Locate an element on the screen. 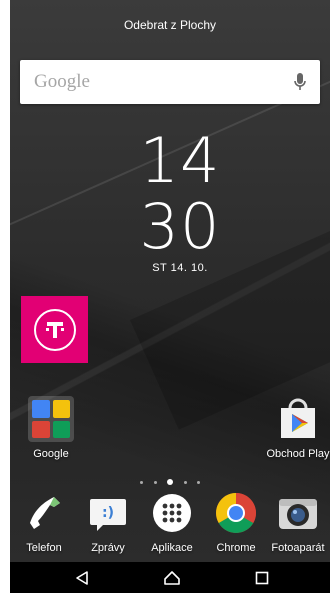 The height and width of the screenshot is (593, 336). navigation-bar is located at coordinates (170, 577).